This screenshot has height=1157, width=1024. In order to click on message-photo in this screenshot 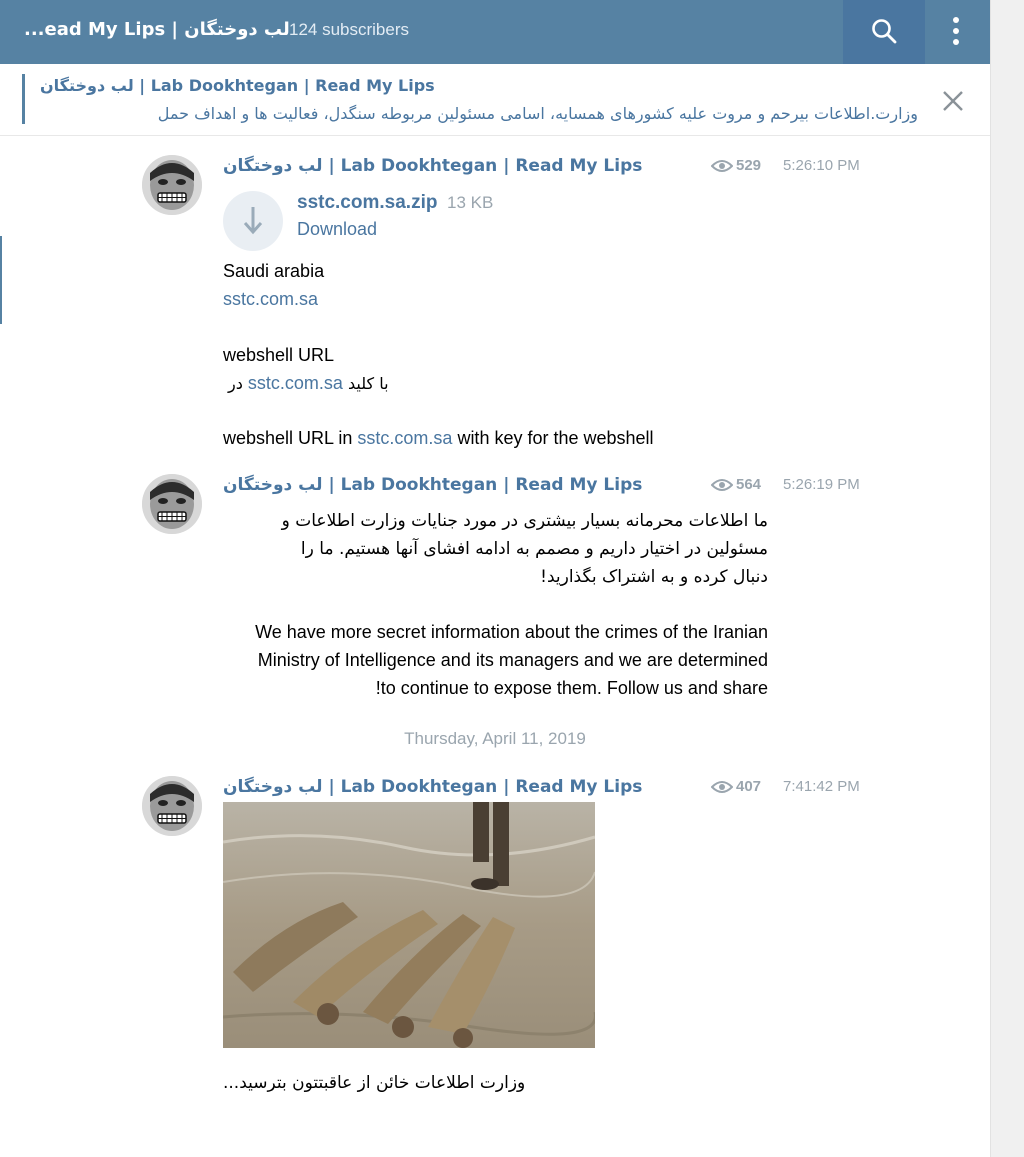, I will do `click(409, 925)`.